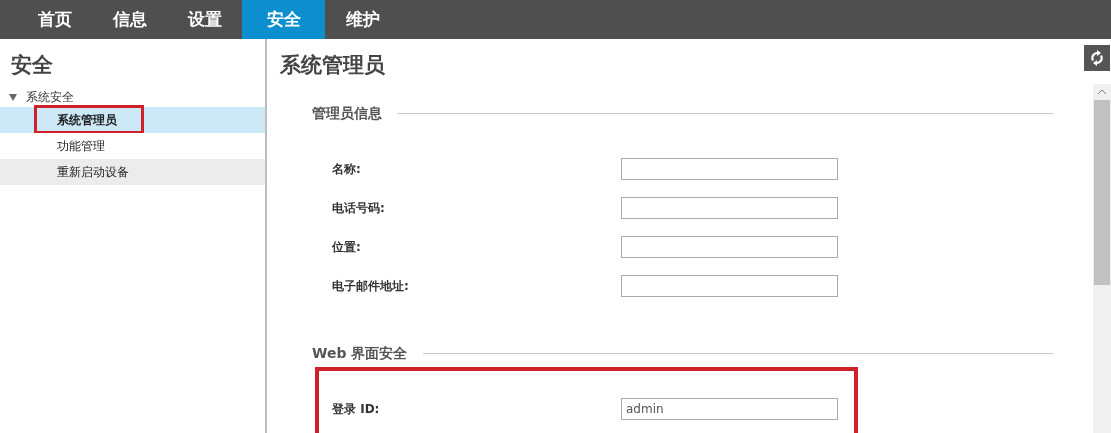  What do you see at coordinates (356, 409) in the screenshot?
I see `field-label: 登录 ID:` at bounding box center [356, 409].